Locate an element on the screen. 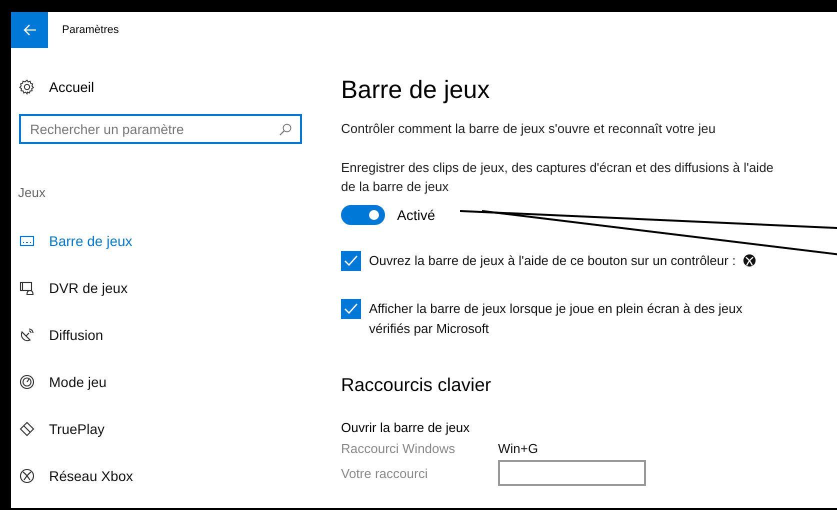 The height and width of the screenshot is (510, 837). toggle-switch is located at coordinates (363, 215).